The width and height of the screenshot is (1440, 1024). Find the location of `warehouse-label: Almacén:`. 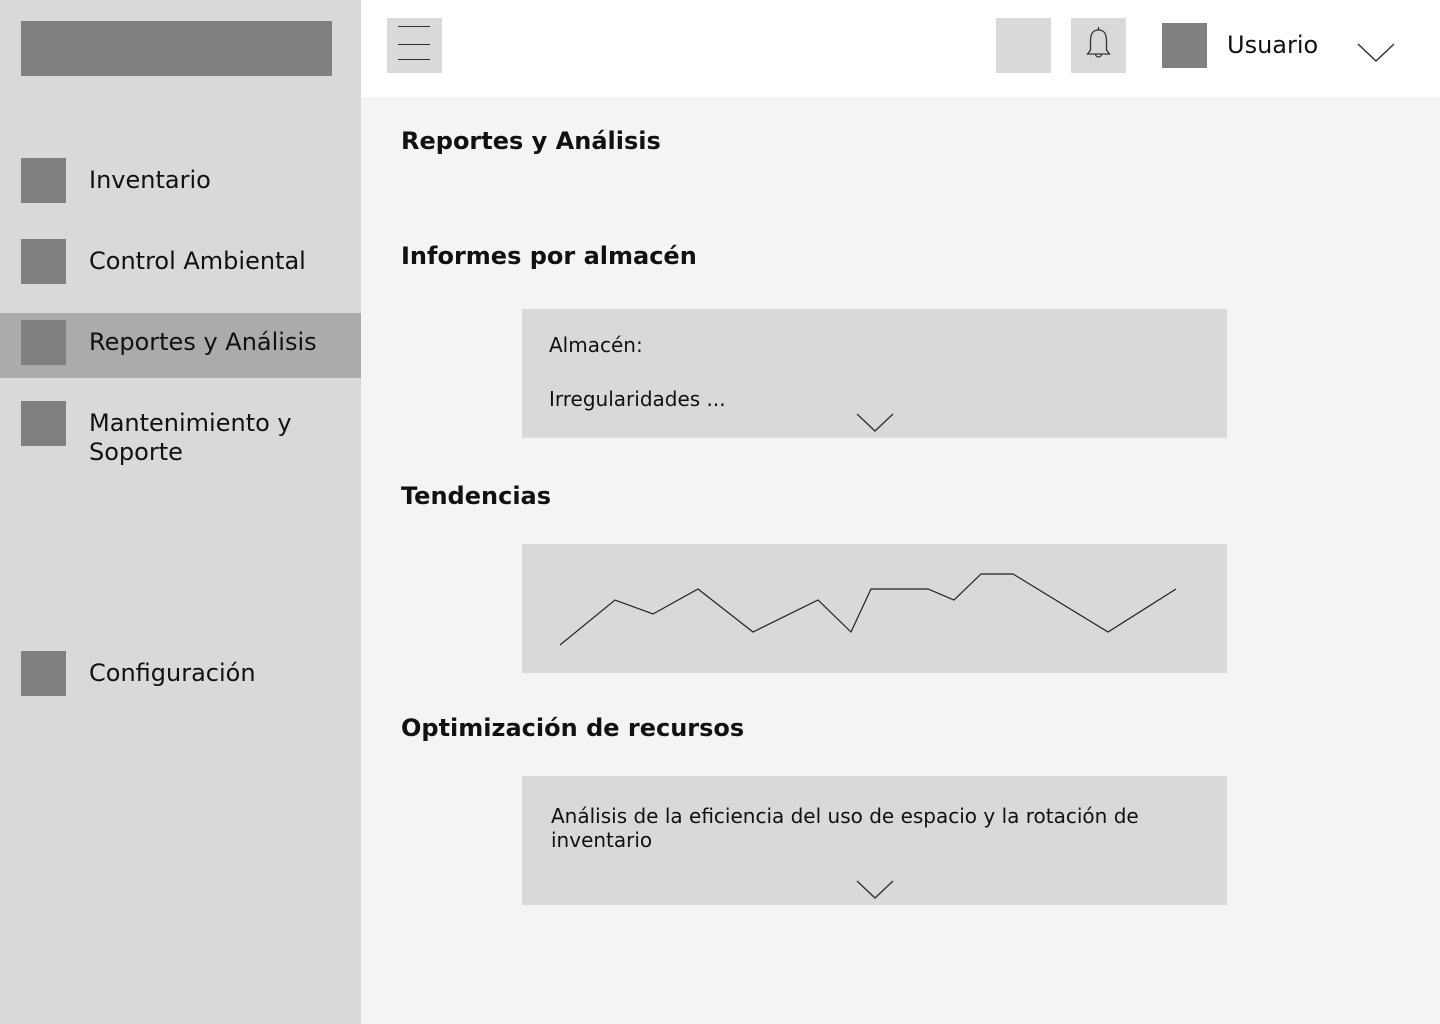

warehouse-label: Almacén: is located at coordinates (596, 345).